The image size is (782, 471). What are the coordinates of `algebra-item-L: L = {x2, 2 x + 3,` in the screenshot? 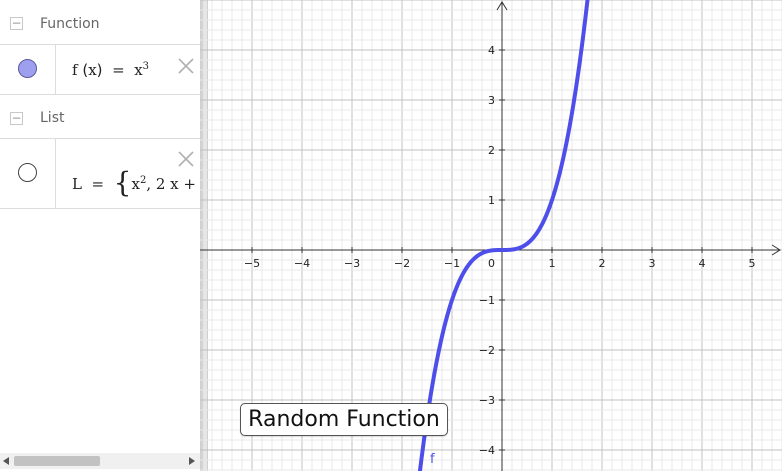 It's located at (100, 173).